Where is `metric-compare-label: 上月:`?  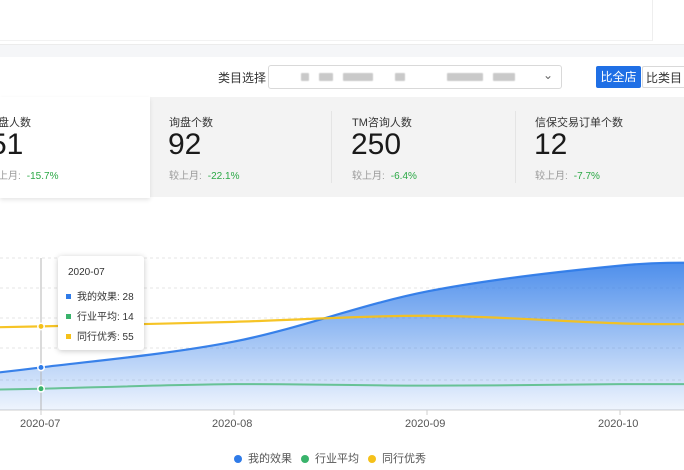
metric-compare-label: 上月: is located at coordinates (10, 176).